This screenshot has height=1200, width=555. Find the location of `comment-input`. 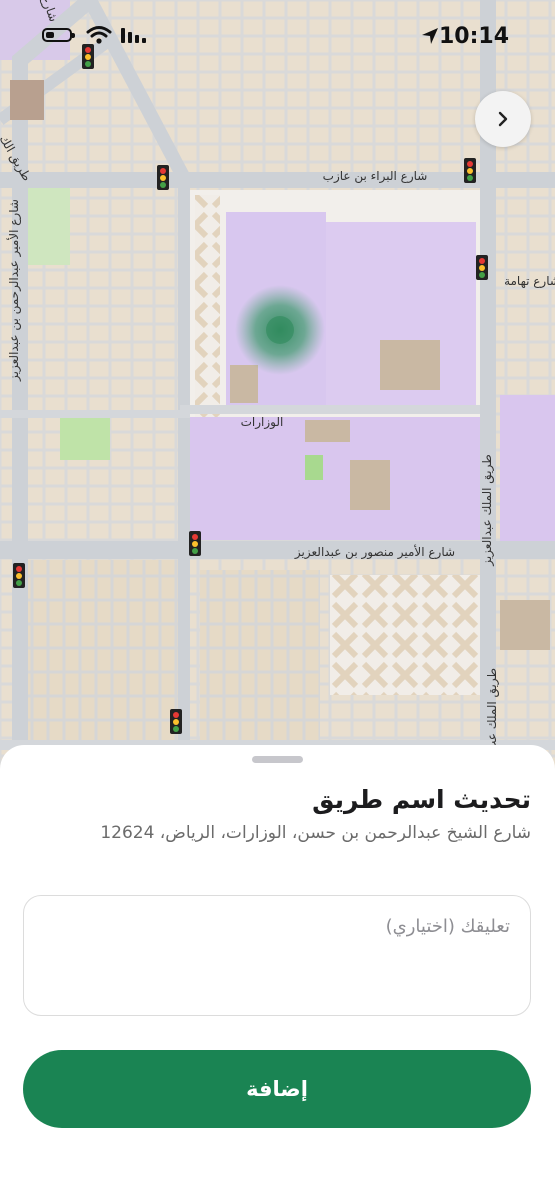

comment-input is located at coordinates (277, 955).